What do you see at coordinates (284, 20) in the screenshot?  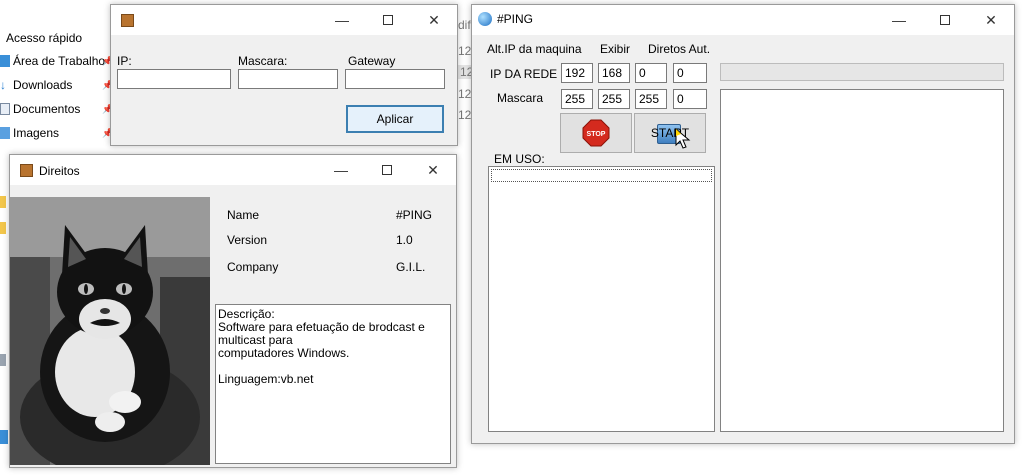 I see `ip-config-titlebar: — ✕` at bounding box center [284, 20].